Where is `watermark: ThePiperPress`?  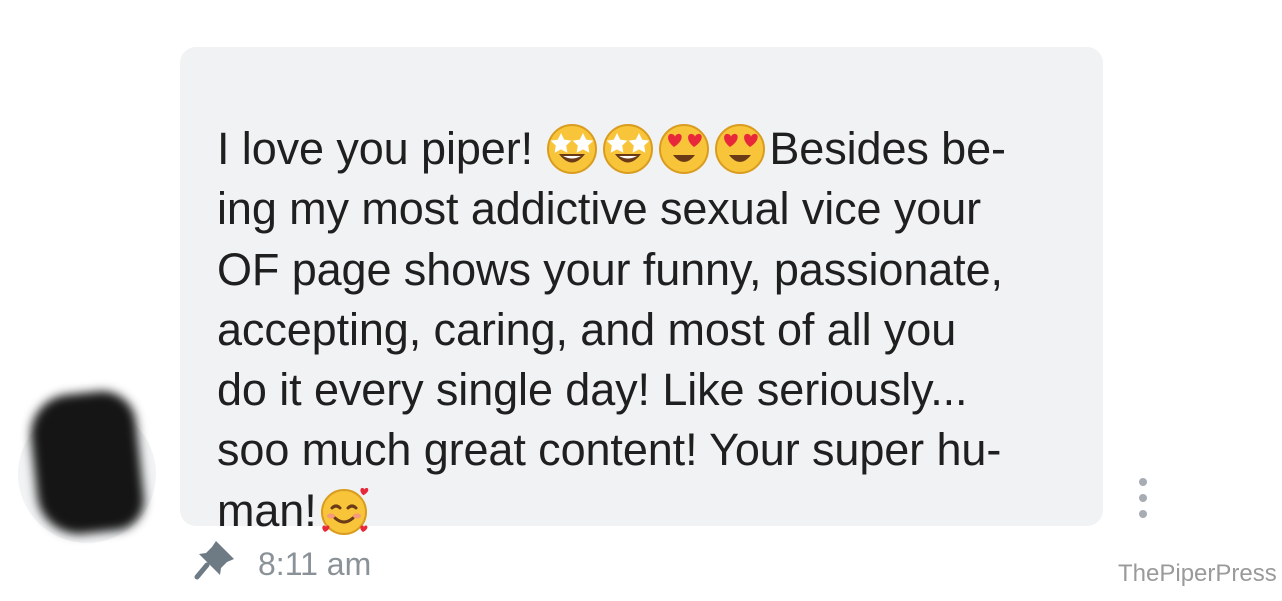
watermark: ThePiperPress is located at coordinates (1197, 573).